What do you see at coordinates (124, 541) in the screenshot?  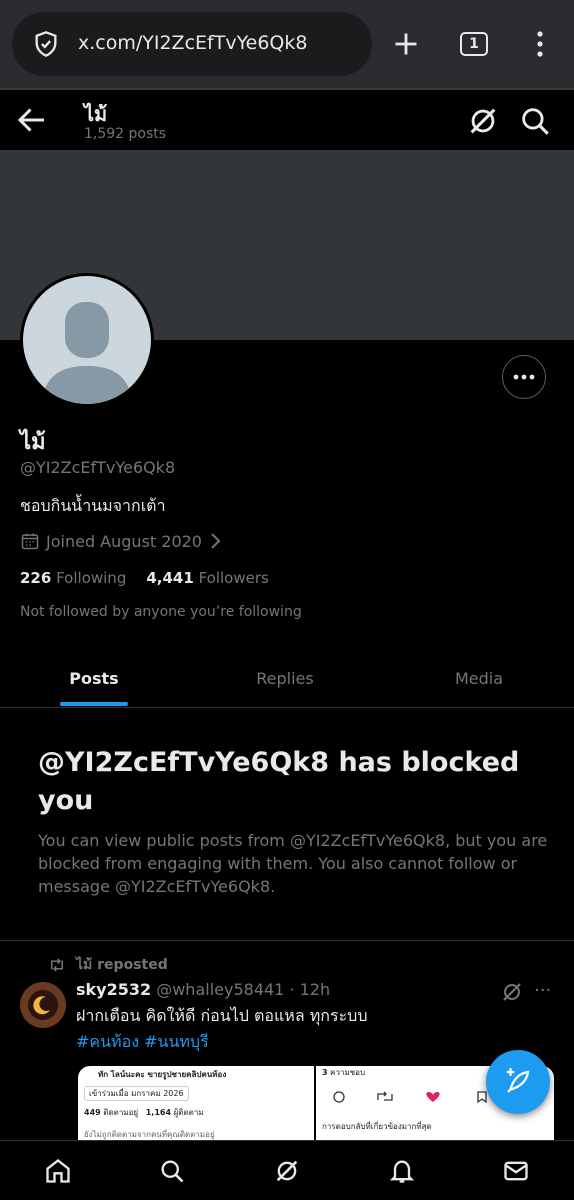 I see `joined-date: Joined August 2020` at bounding box center [124, 541].